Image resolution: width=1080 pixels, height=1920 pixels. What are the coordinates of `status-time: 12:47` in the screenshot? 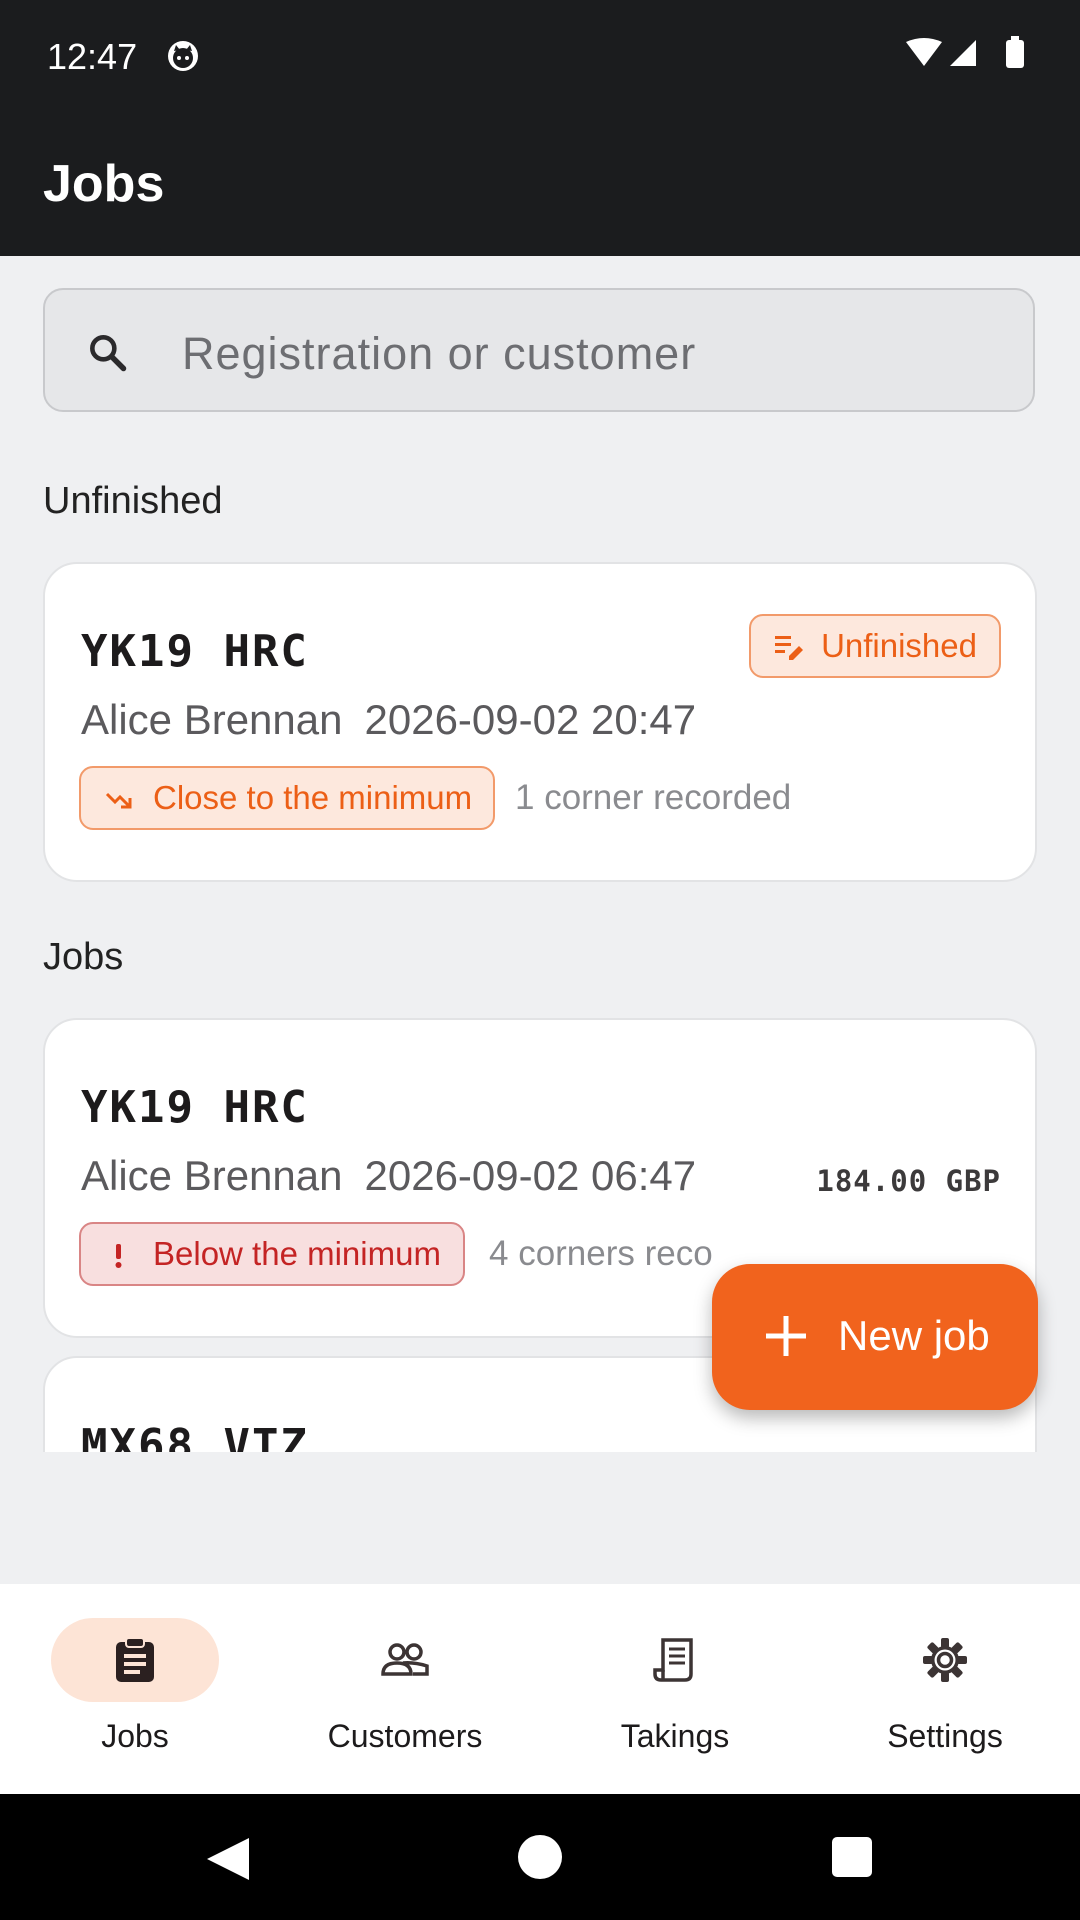 It's located at (92, 56).